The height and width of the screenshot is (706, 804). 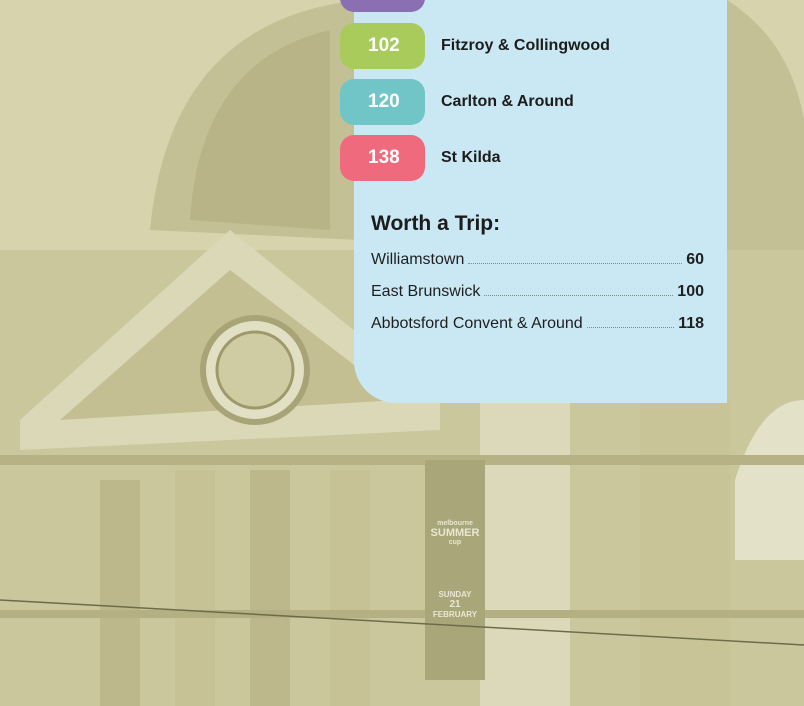 I want to click on toc-item-williamstown: Williamstown 60, so click(x=537, y=261).